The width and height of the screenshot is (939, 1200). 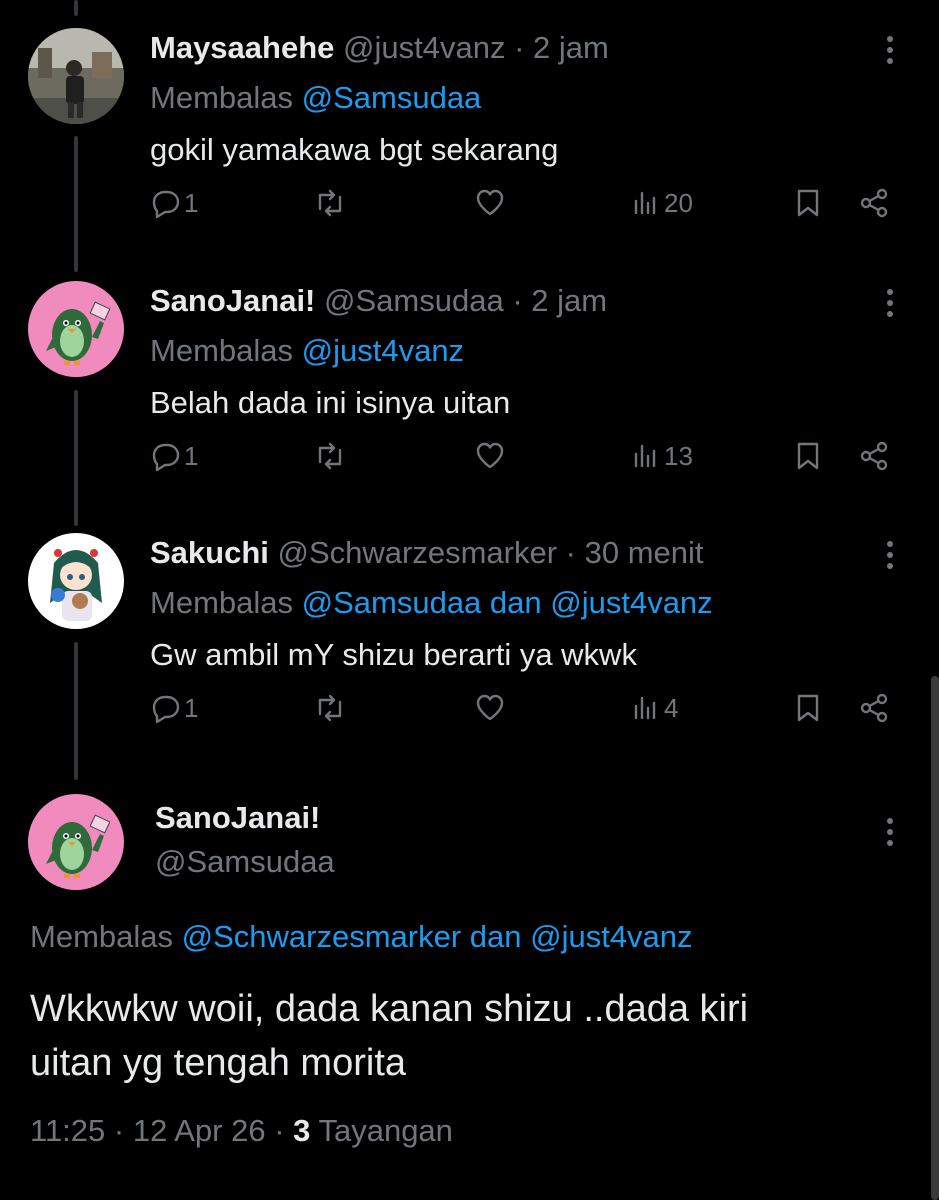 I want to click on person-photo-avatar-icon, so click(x=76, y=76).